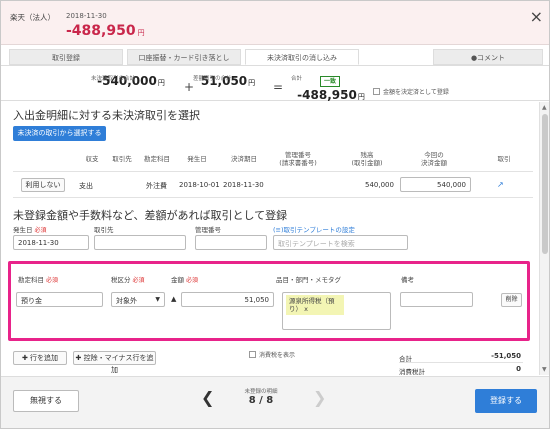  I want to click on tax-total-label: 消費税計, so click(412, 372).